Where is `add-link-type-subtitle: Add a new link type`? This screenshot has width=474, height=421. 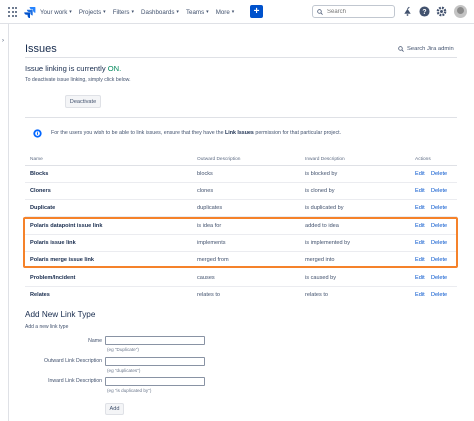 add-link-type-subtitle: Add a new link type is located at coordinates (47, 327).